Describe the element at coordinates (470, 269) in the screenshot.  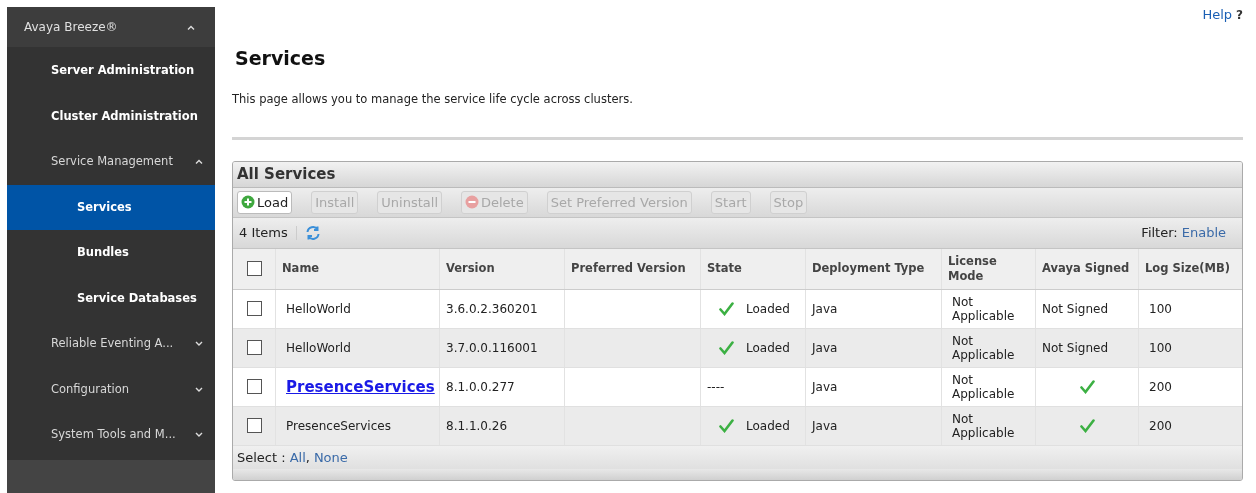
I see `column-header: Version` at that location.